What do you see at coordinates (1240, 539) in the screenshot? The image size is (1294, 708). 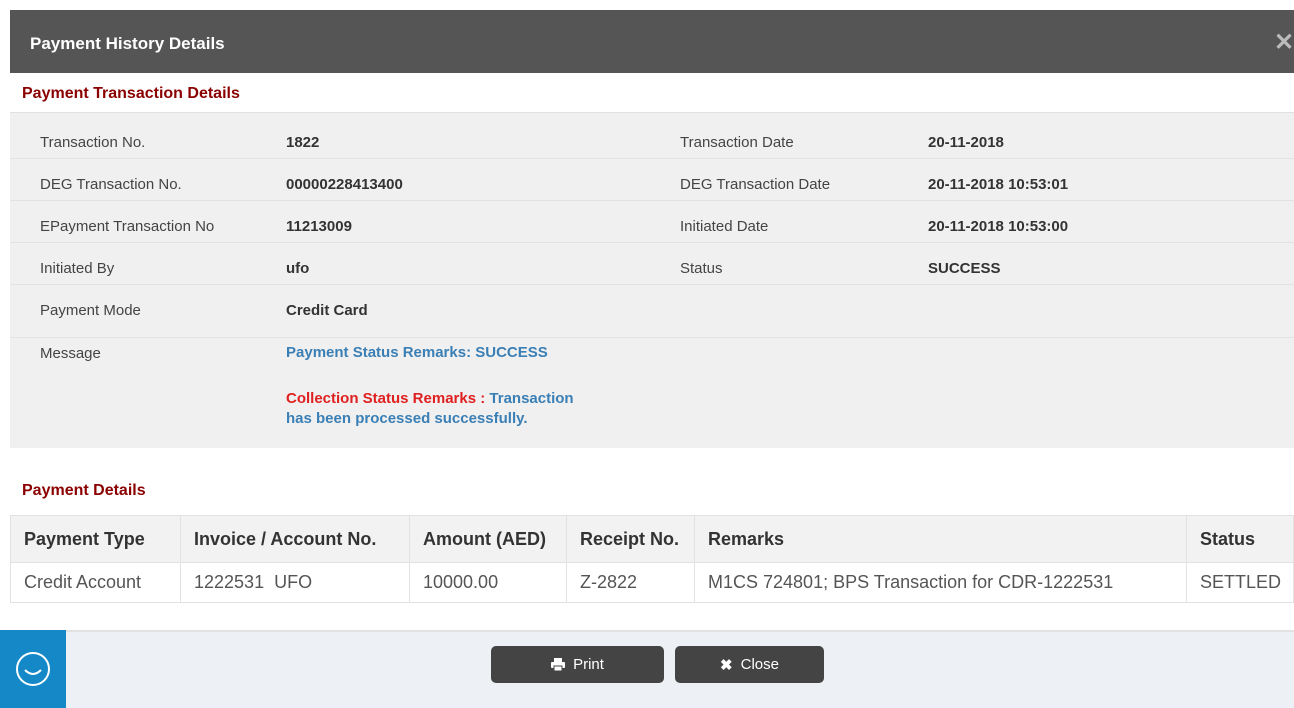 I see `column-header: Status` at bounding box center [1240, 539].